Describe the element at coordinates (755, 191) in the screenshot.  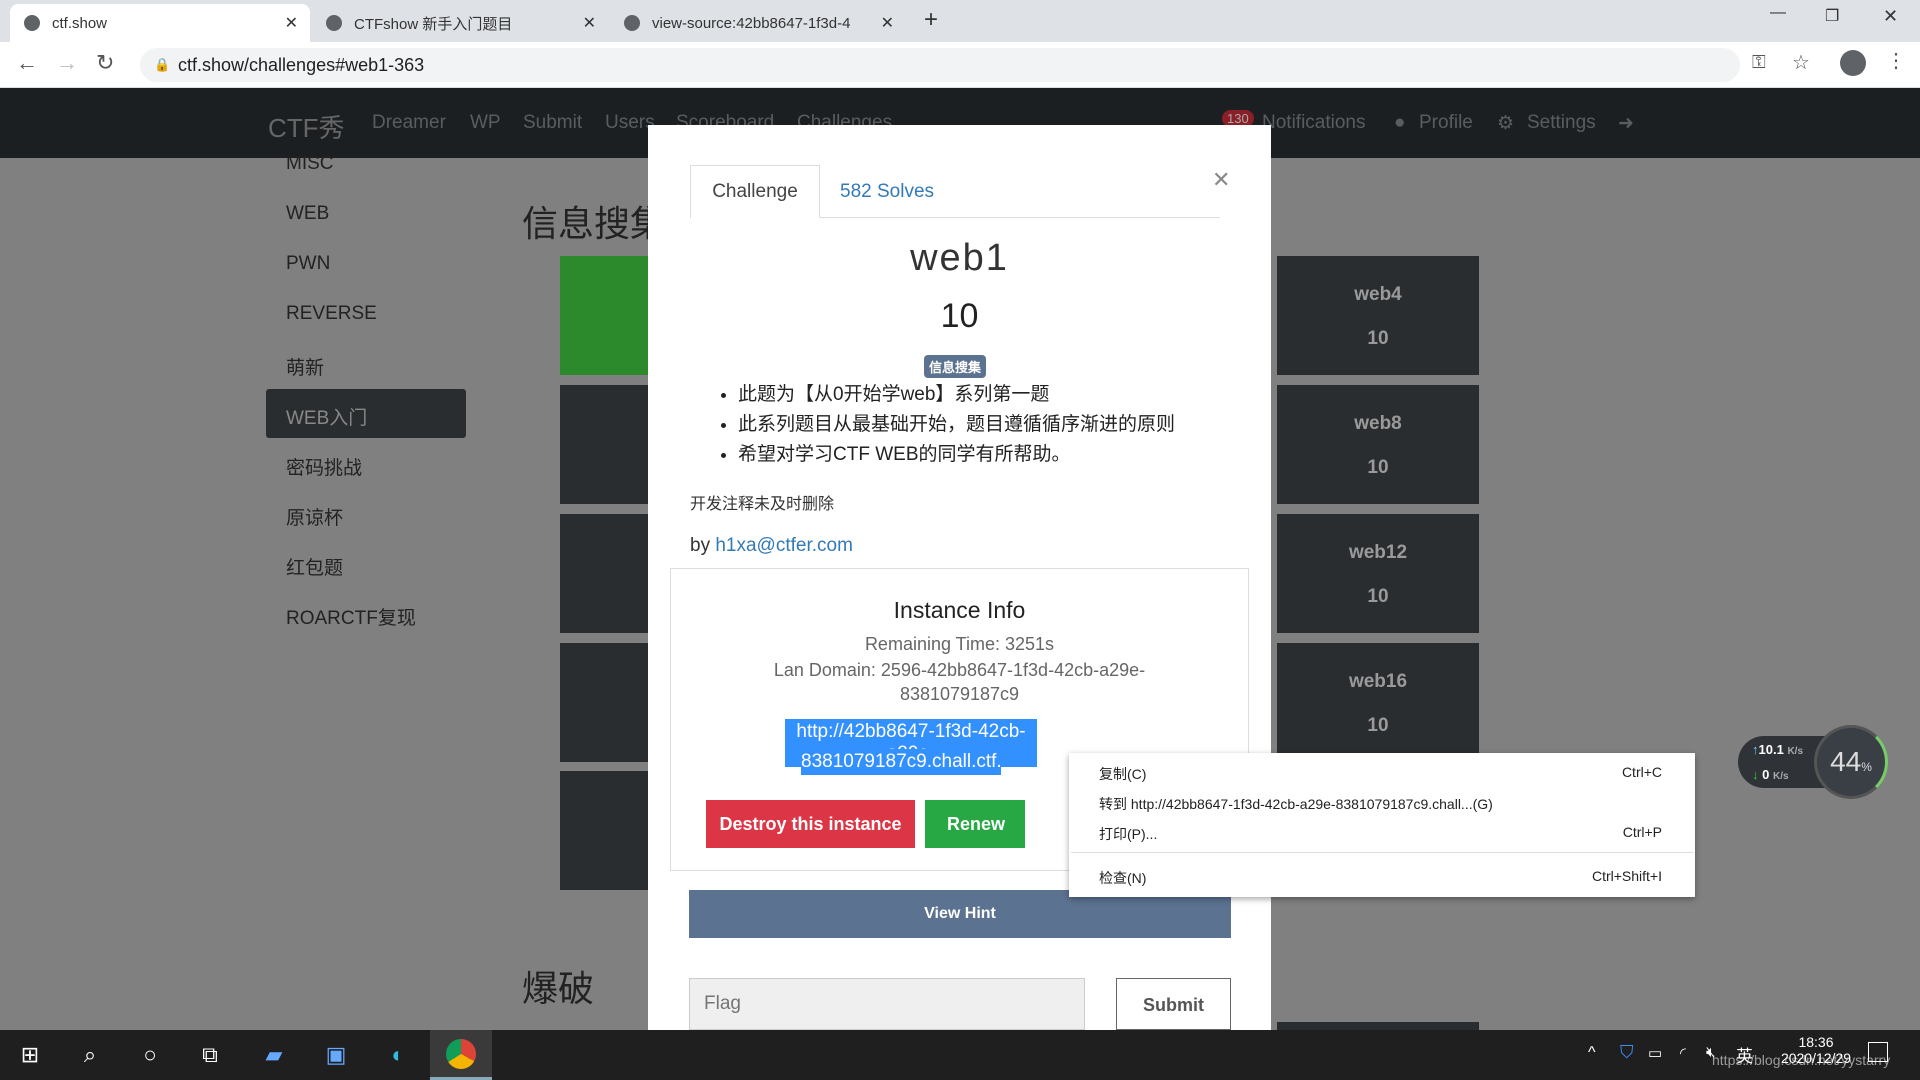
I see `tab-challenge: Challenge` at that location.